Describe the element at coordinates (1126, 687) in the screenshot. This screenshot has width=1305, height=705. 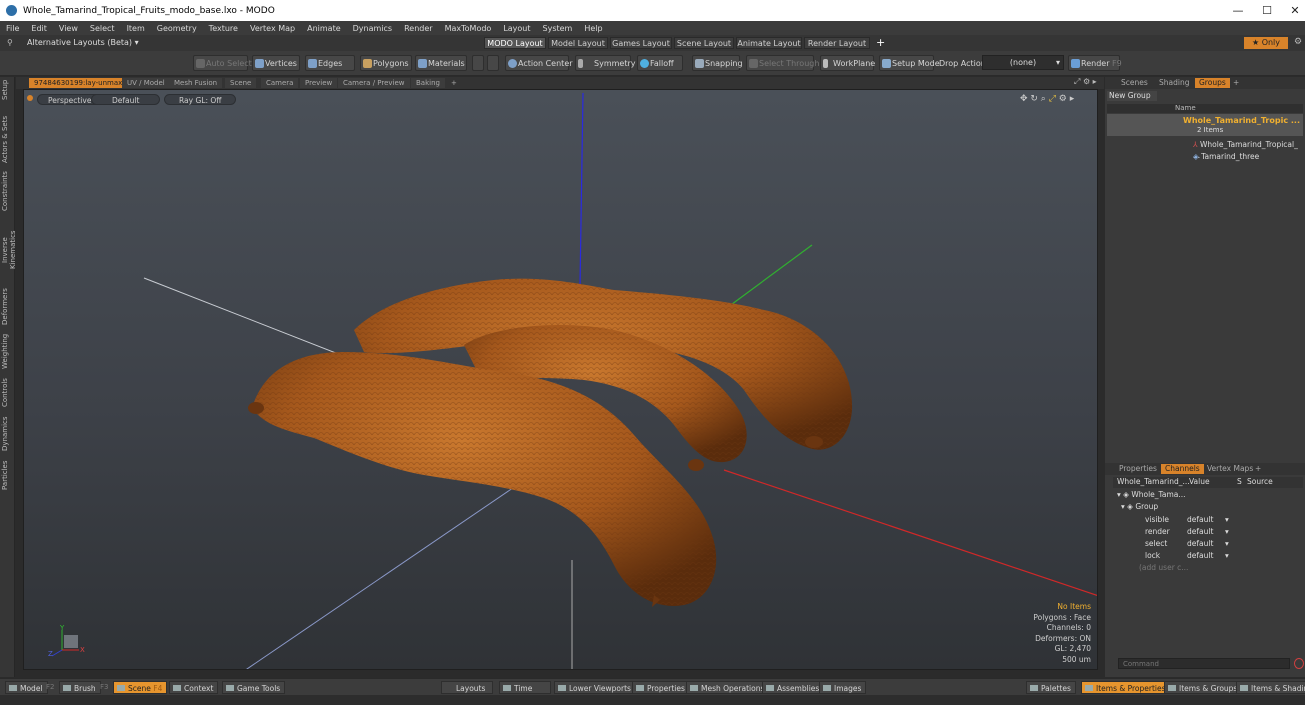
I see `items-properties-button: Items & Properties` at that location.